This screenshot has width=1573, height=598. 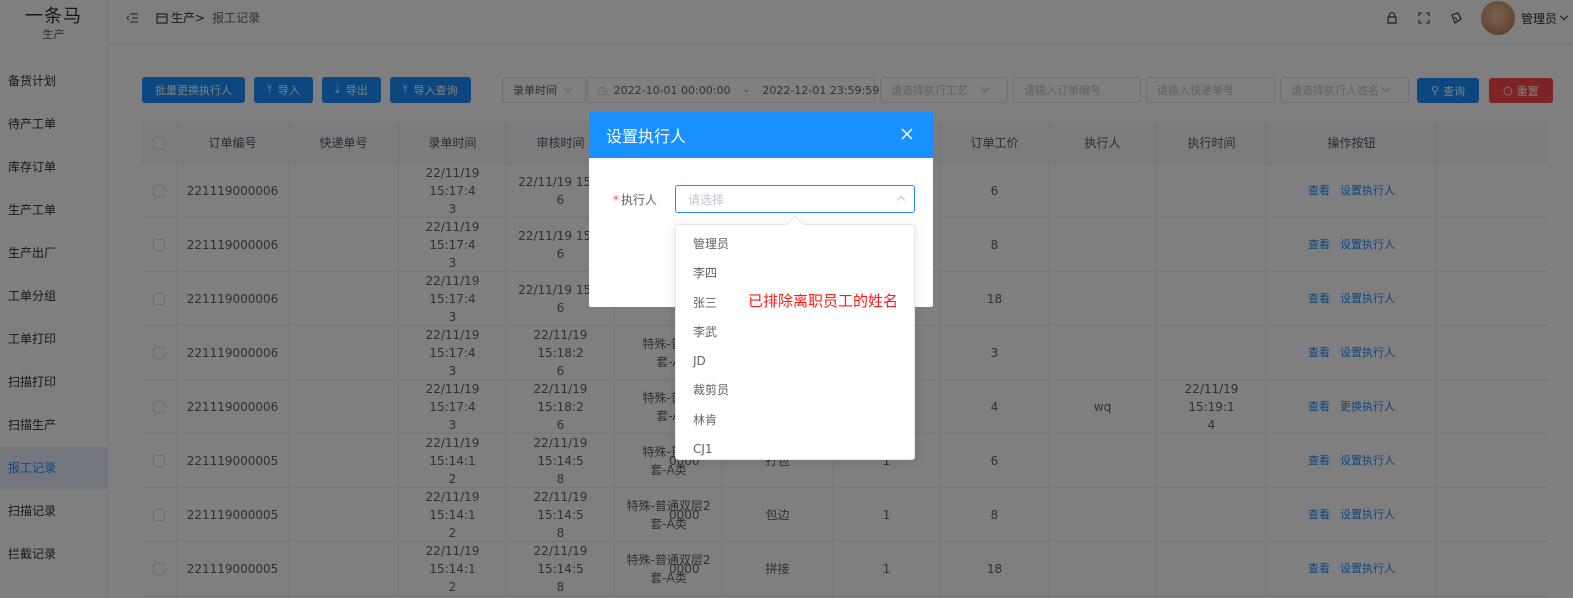 What do you see at coordinates (646, 136) in the screenshot?
I see `dialog-title: 设置执行人` at bounding box center [646, 136].